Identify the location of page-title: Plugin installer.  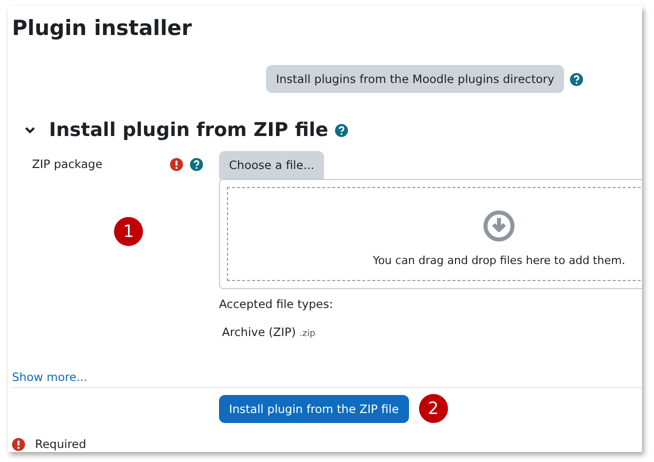
(102, 28).